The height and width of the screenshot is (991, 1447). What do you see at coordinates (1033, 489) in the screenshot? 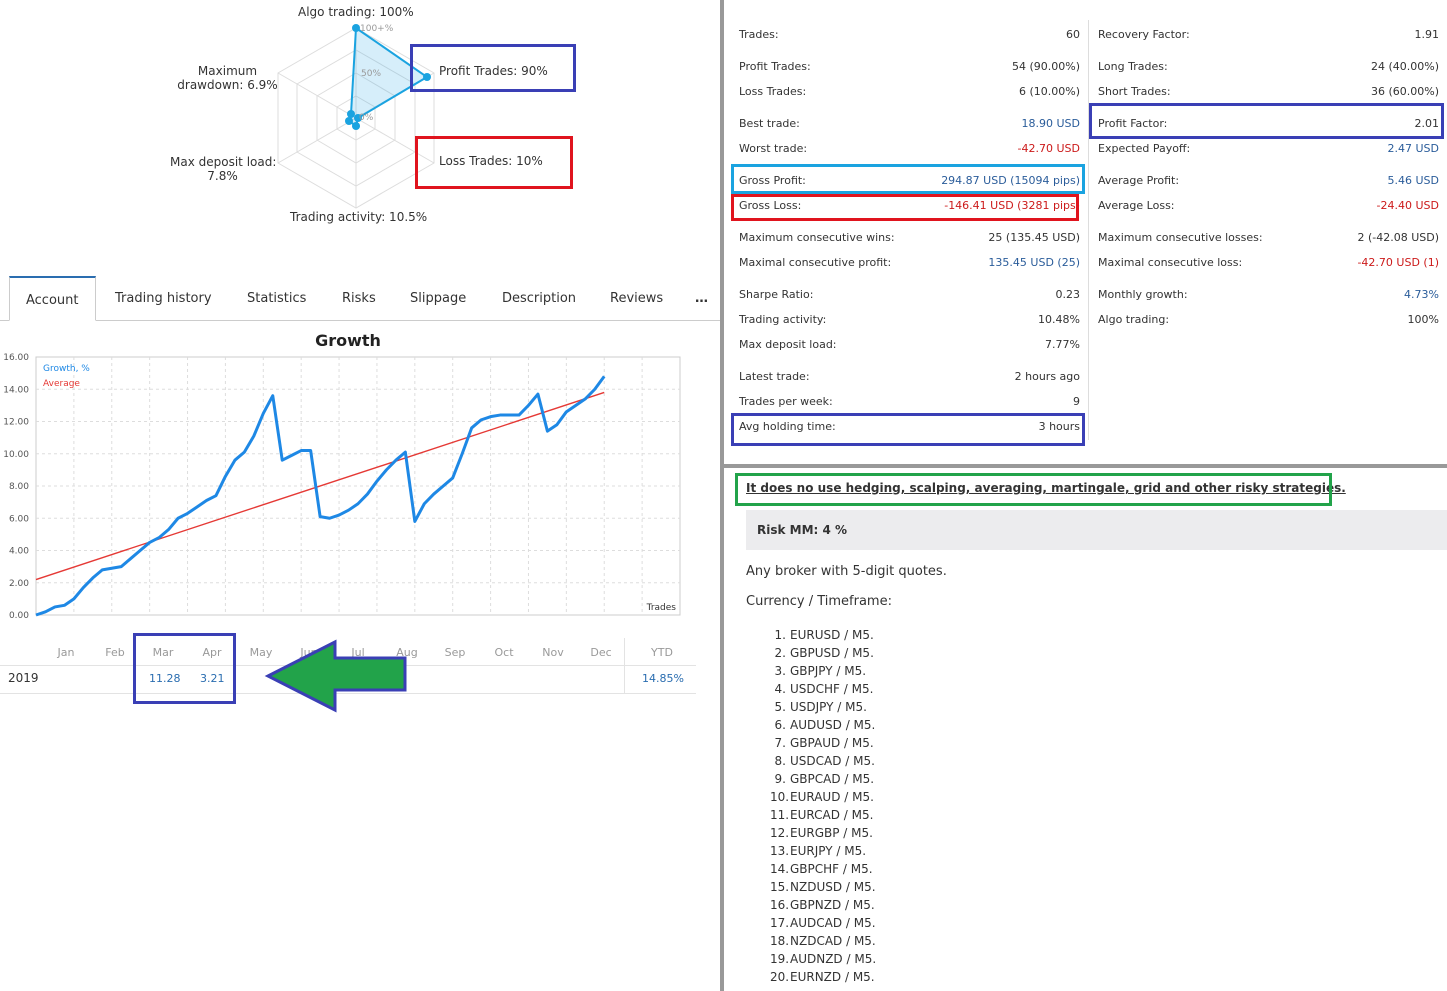
I see `highlight-headline` at bounding box center [1033, 489].